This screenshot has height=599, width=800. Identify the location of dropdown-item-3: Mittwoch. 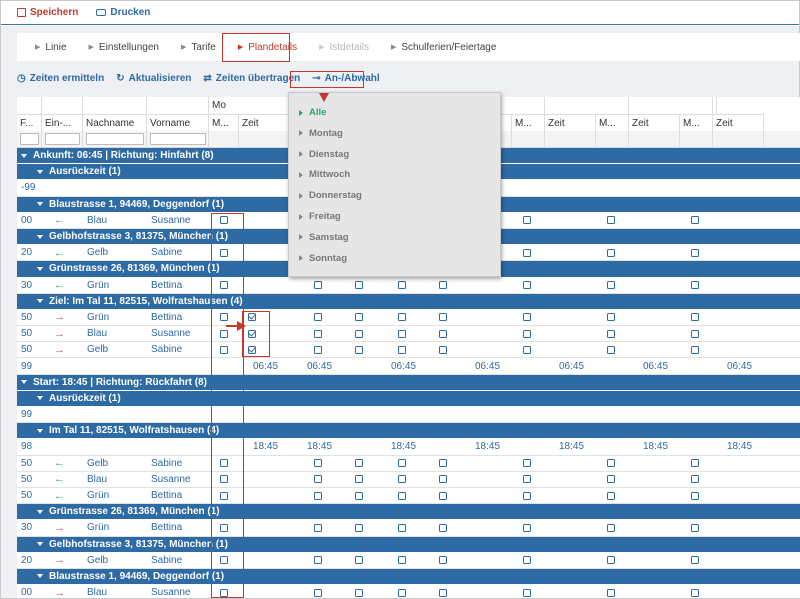
(324, 174).